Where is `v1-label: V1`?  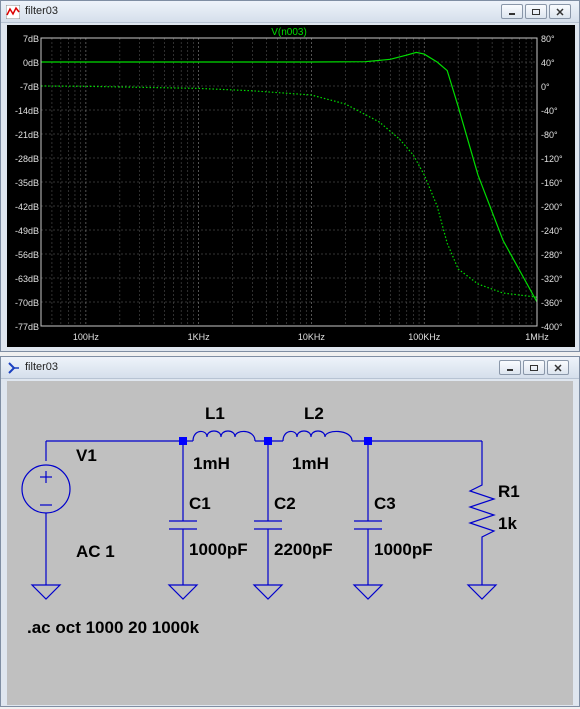 v1-label: V1 is located at coordinates (86, 455).